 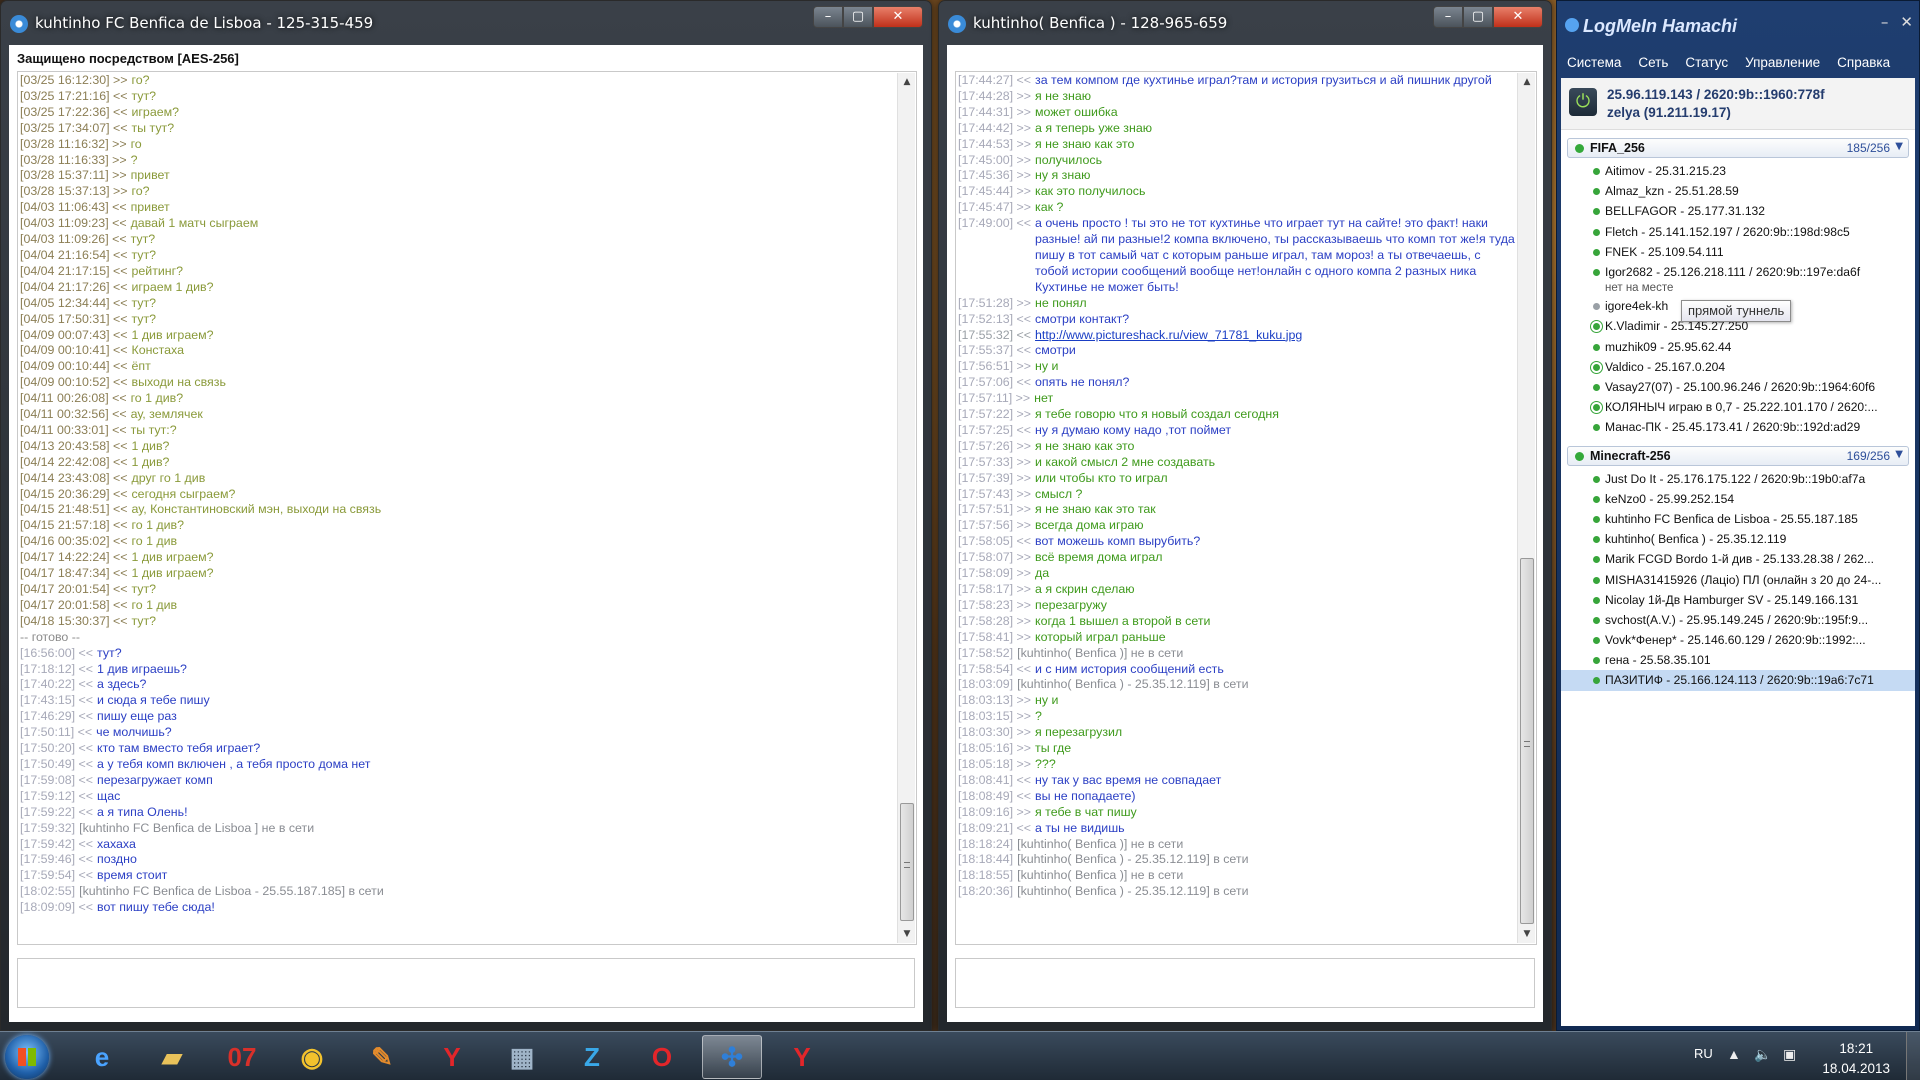 I want to click on peer-item: muzhik09 - 25.95.62.44, so click(x=1738, y=347).